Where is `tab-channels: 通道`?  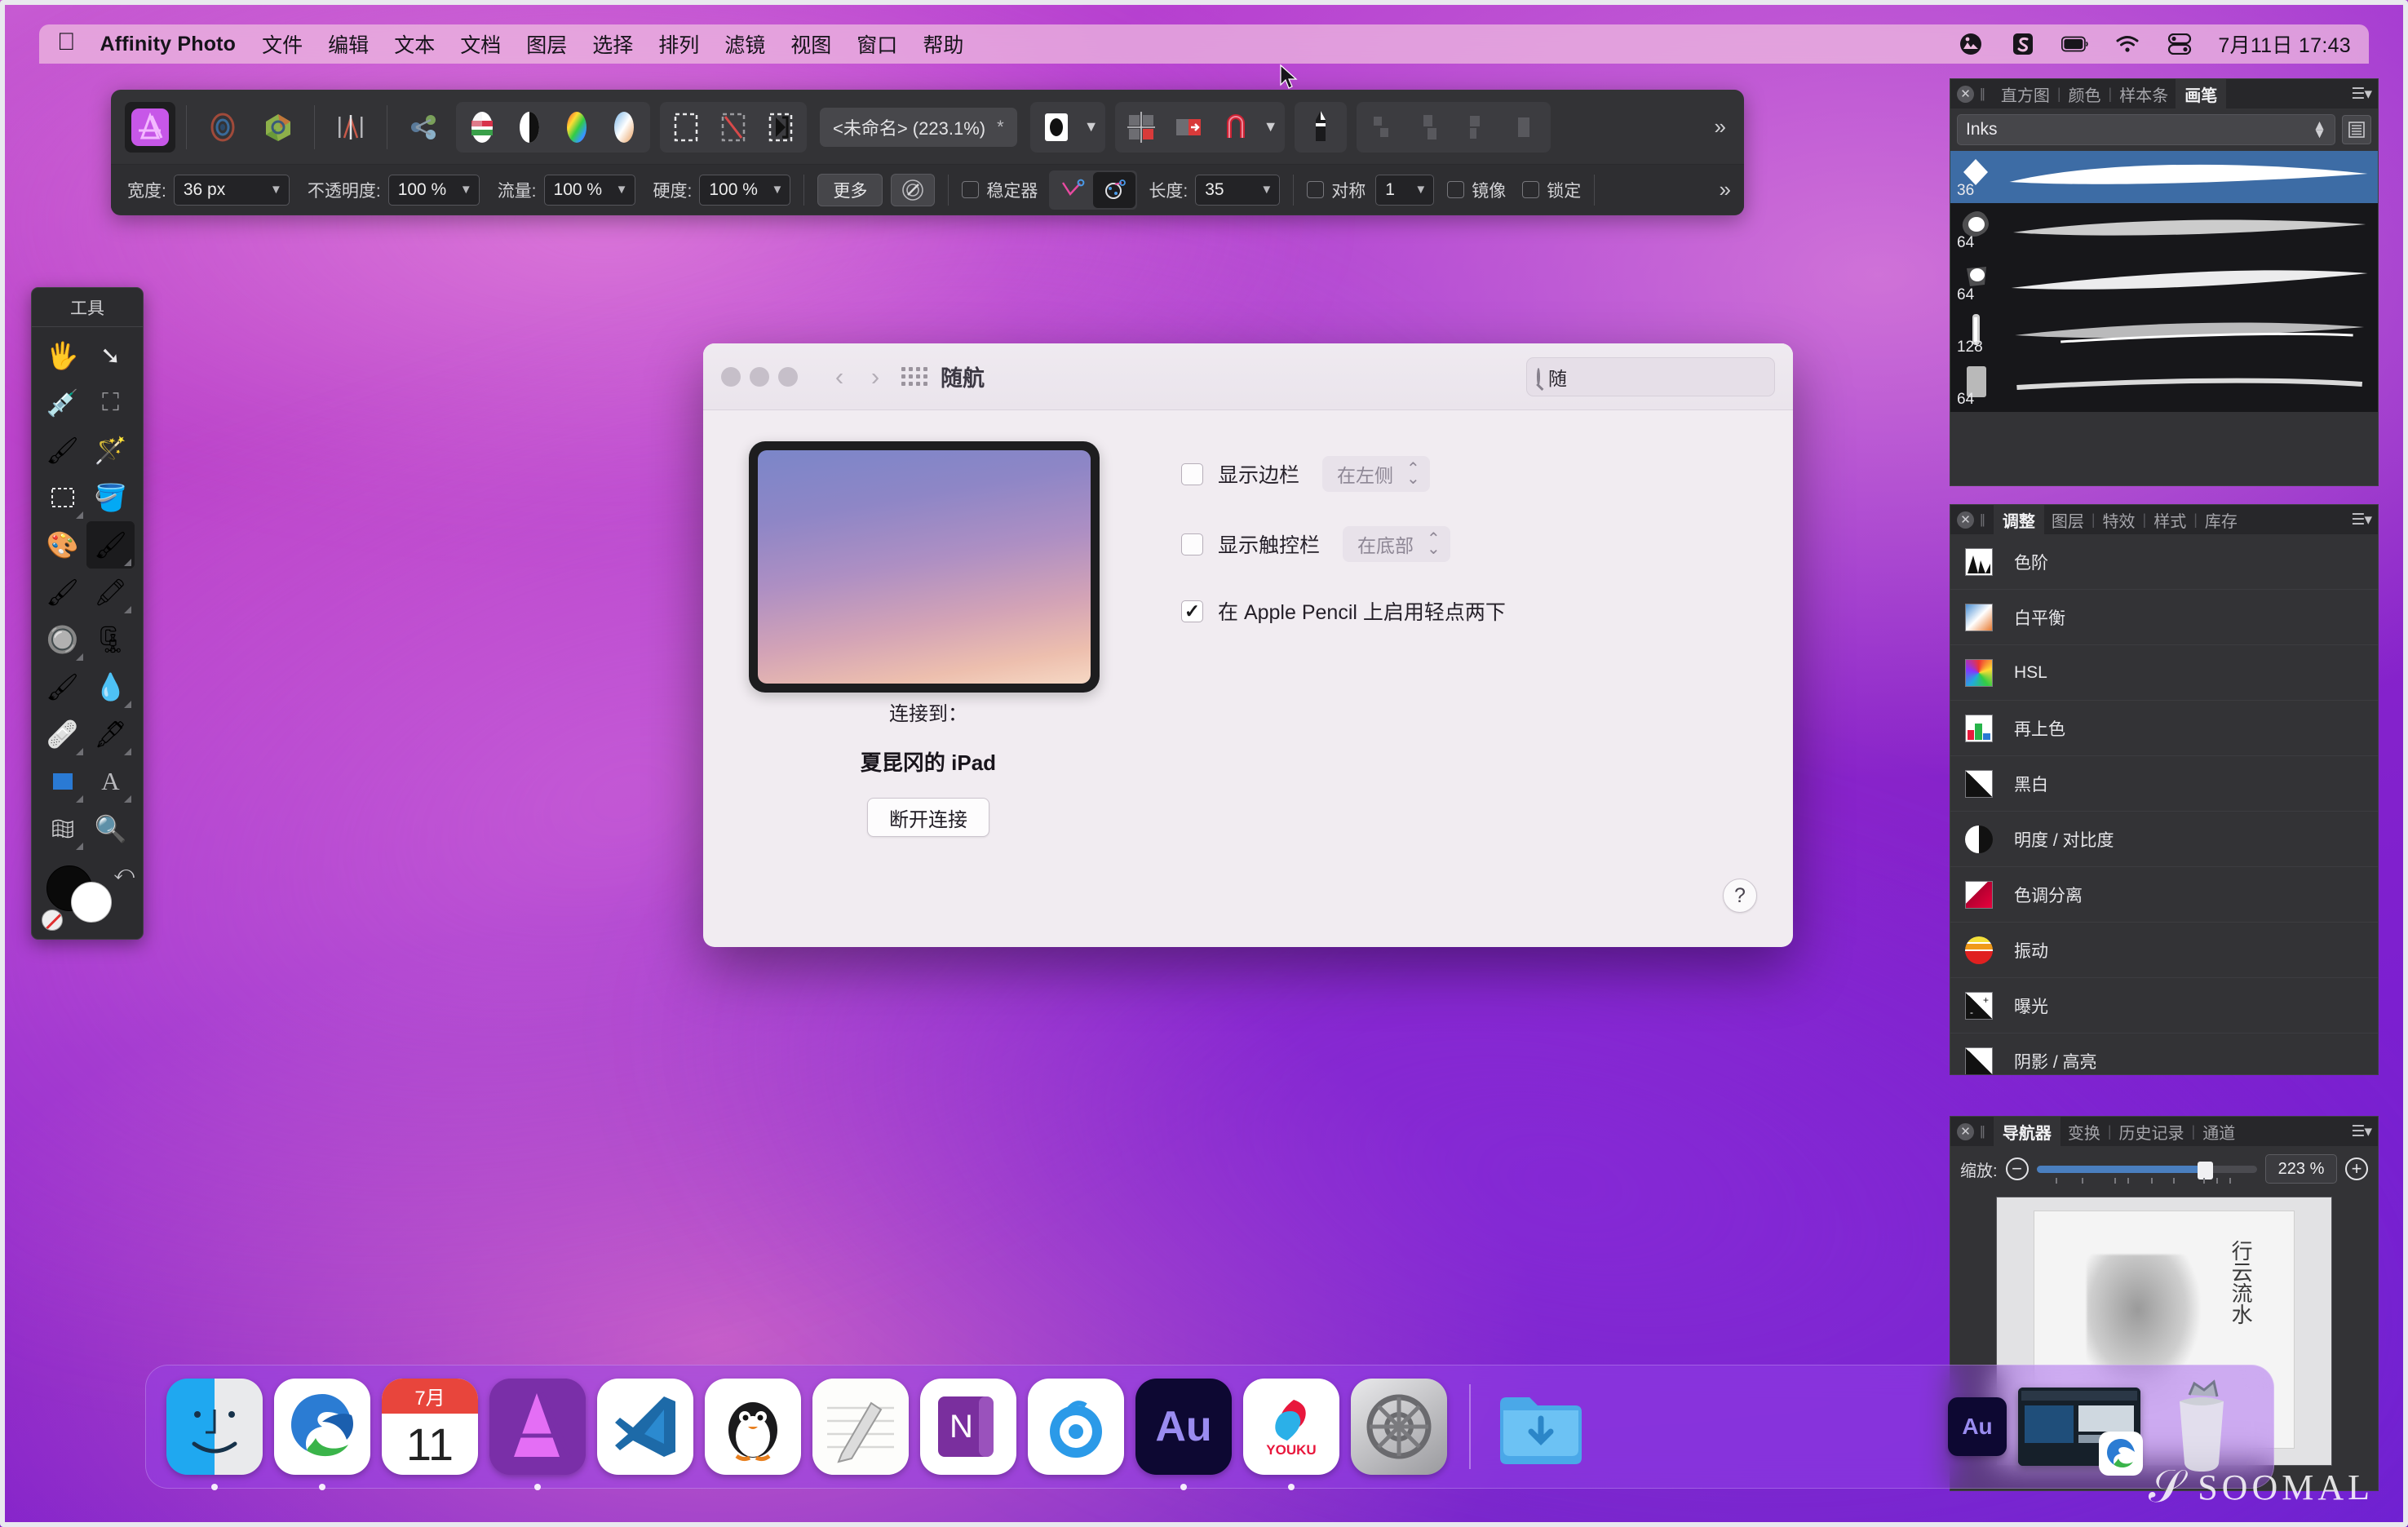 tab-channels: 通道 is located at coordinates (2218, 1133).